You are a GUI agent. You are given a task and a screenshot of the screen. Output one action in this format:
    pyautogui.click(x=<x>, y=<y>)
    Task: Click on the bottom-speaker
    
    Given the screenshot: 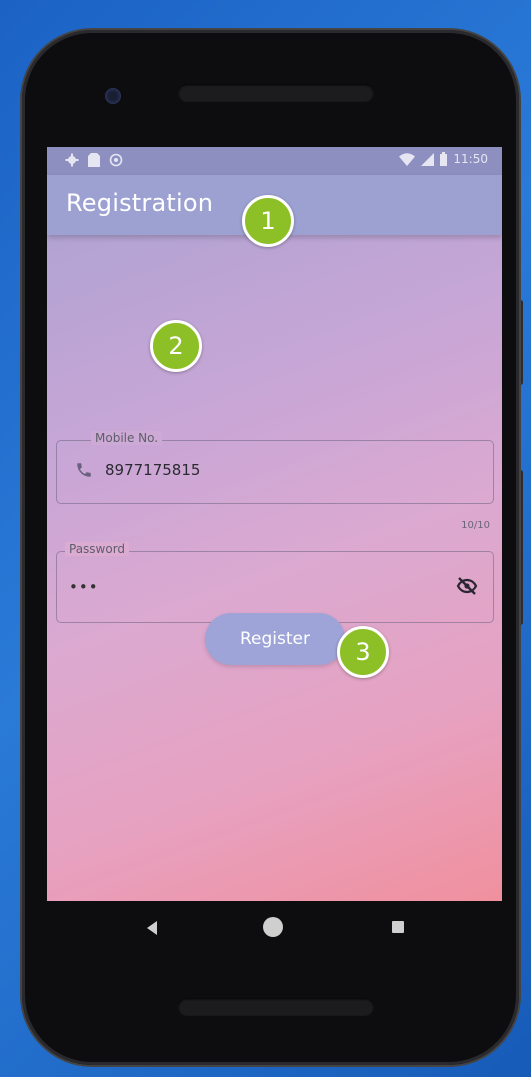 What is the action you would take?
    pyautogui.click(x=276, y=1007)
    